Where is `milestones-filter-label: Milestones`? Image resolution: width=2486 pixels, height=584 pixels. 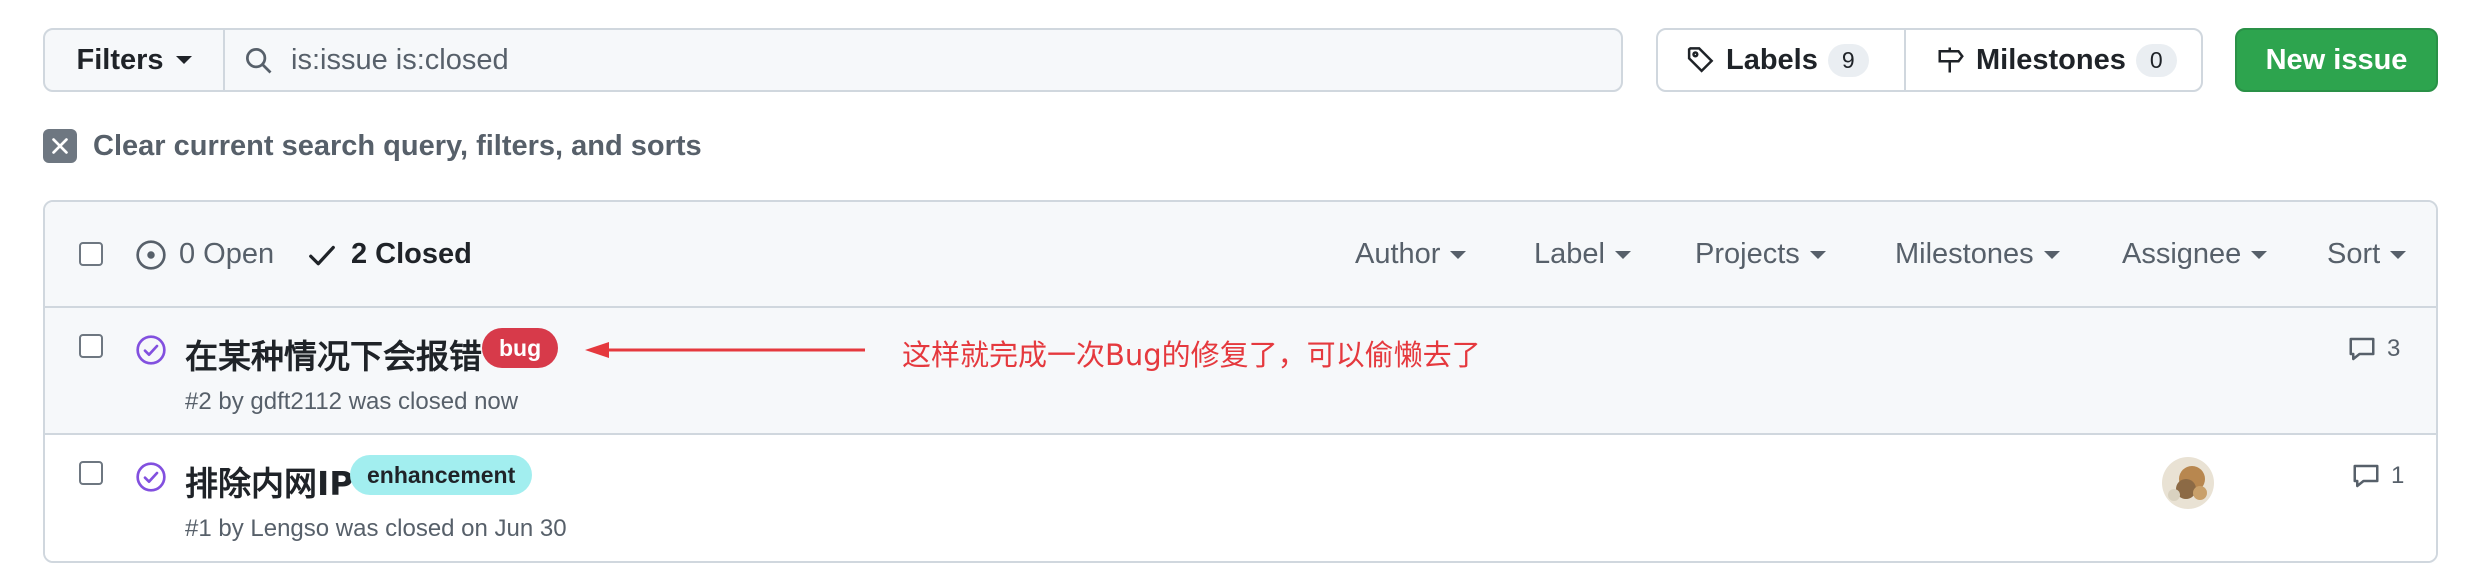
milestones-filter-label: Milestones is located at coordinates (1964, 254).